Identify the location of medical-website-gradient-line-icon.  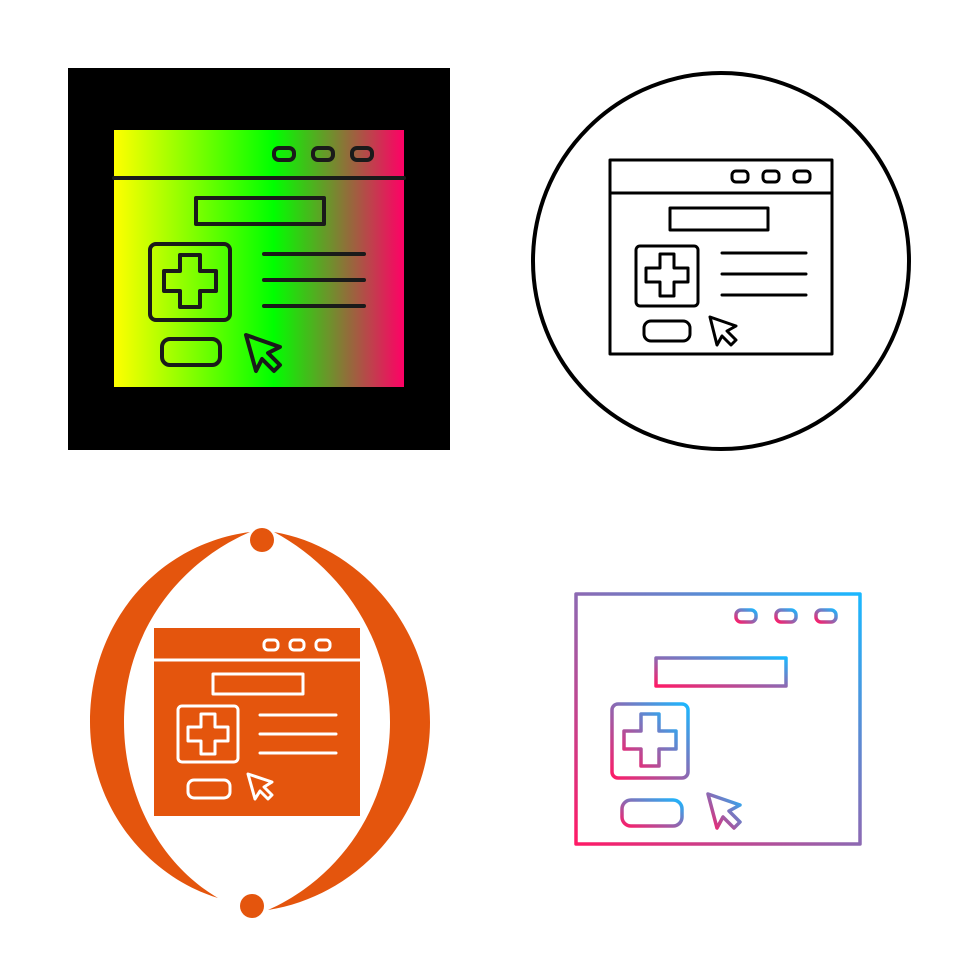
(718, 719).